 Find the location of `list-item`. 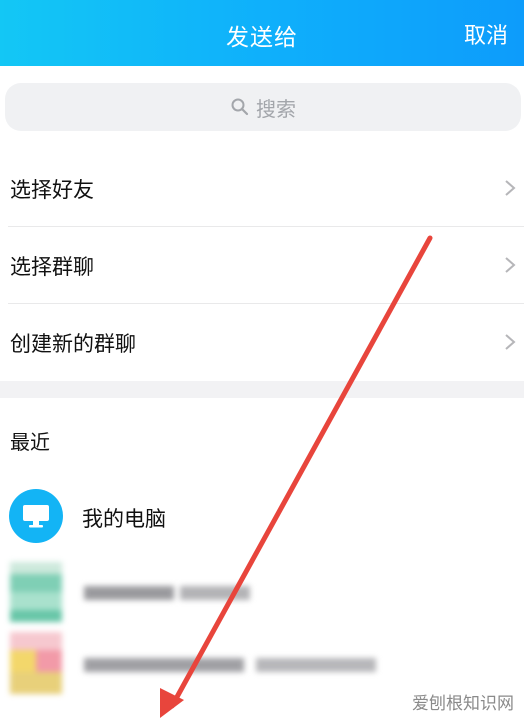

list-item is located at coordinates (262, 597).